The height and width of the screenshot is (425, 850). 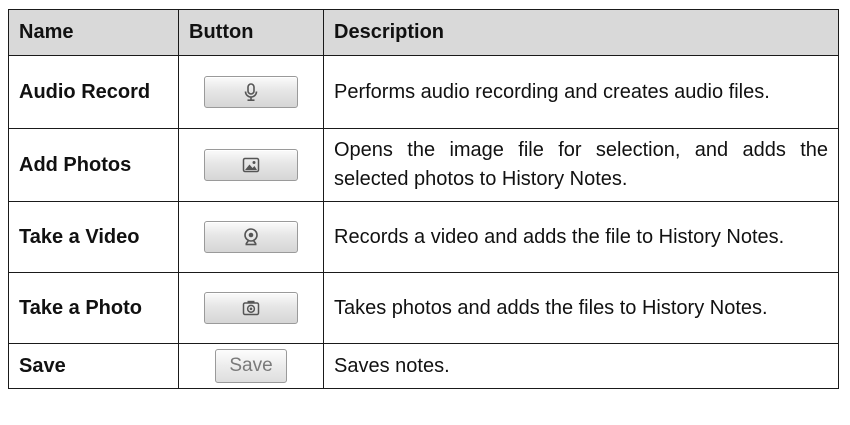 I want to click on row-name: Add Photos, so click(x=93, y=165).